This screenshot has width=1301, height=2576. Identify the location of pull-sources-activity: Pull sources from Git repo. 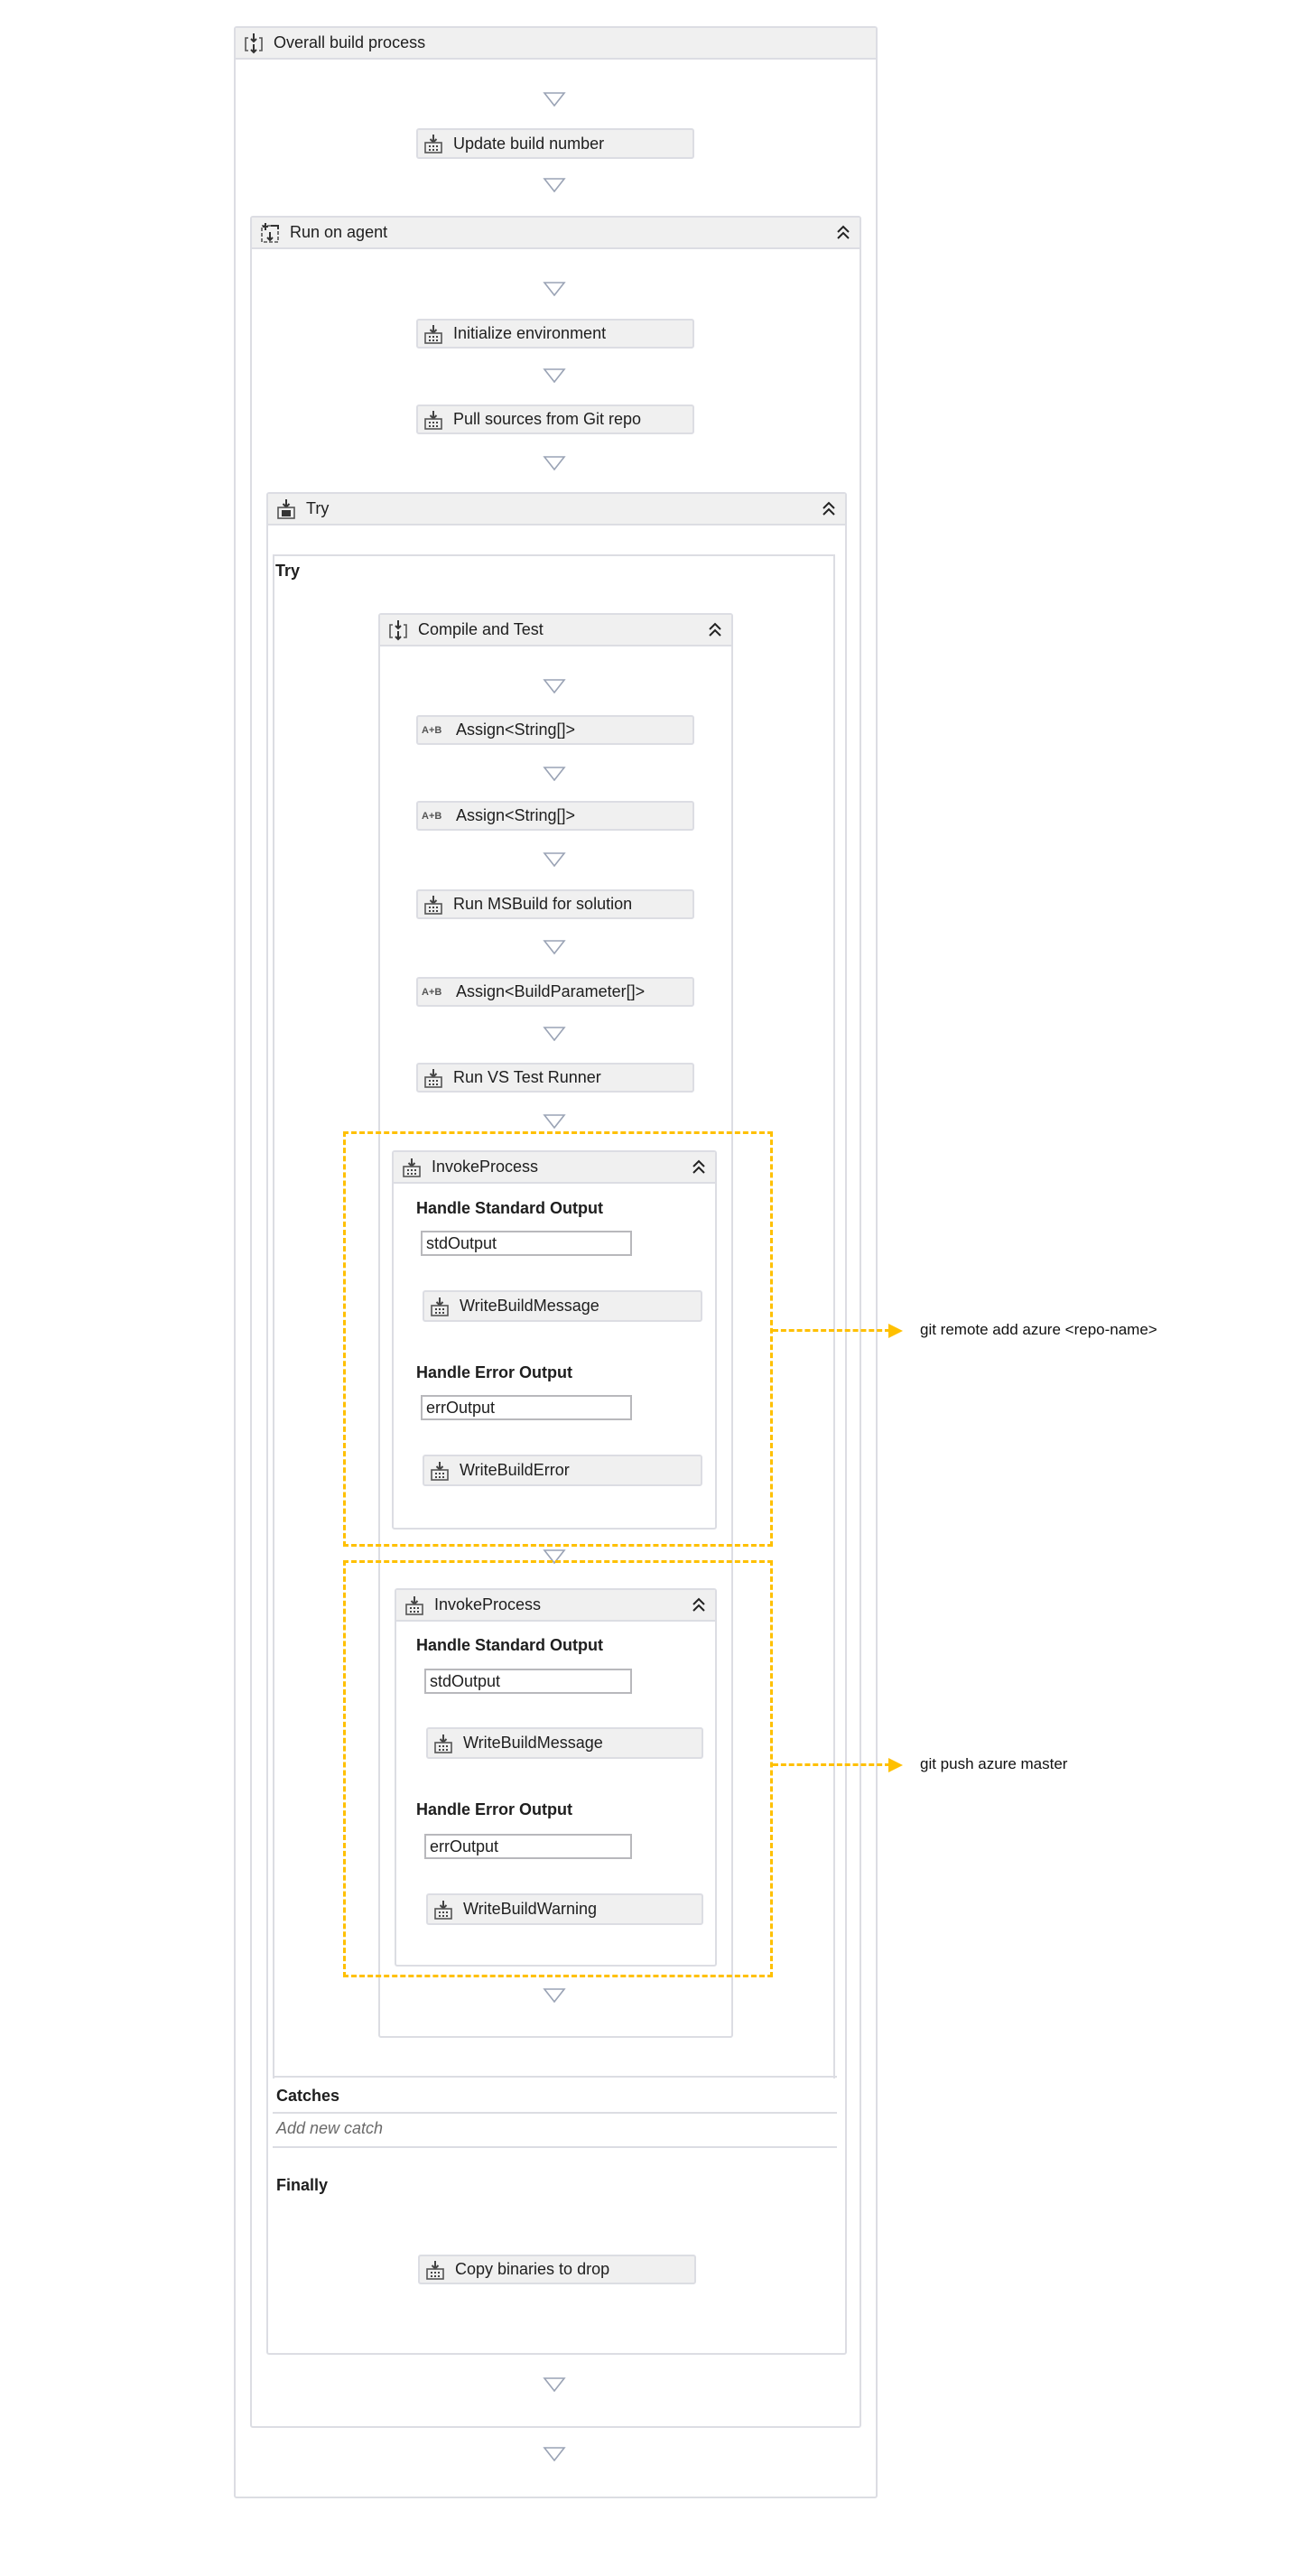
(555, 419).